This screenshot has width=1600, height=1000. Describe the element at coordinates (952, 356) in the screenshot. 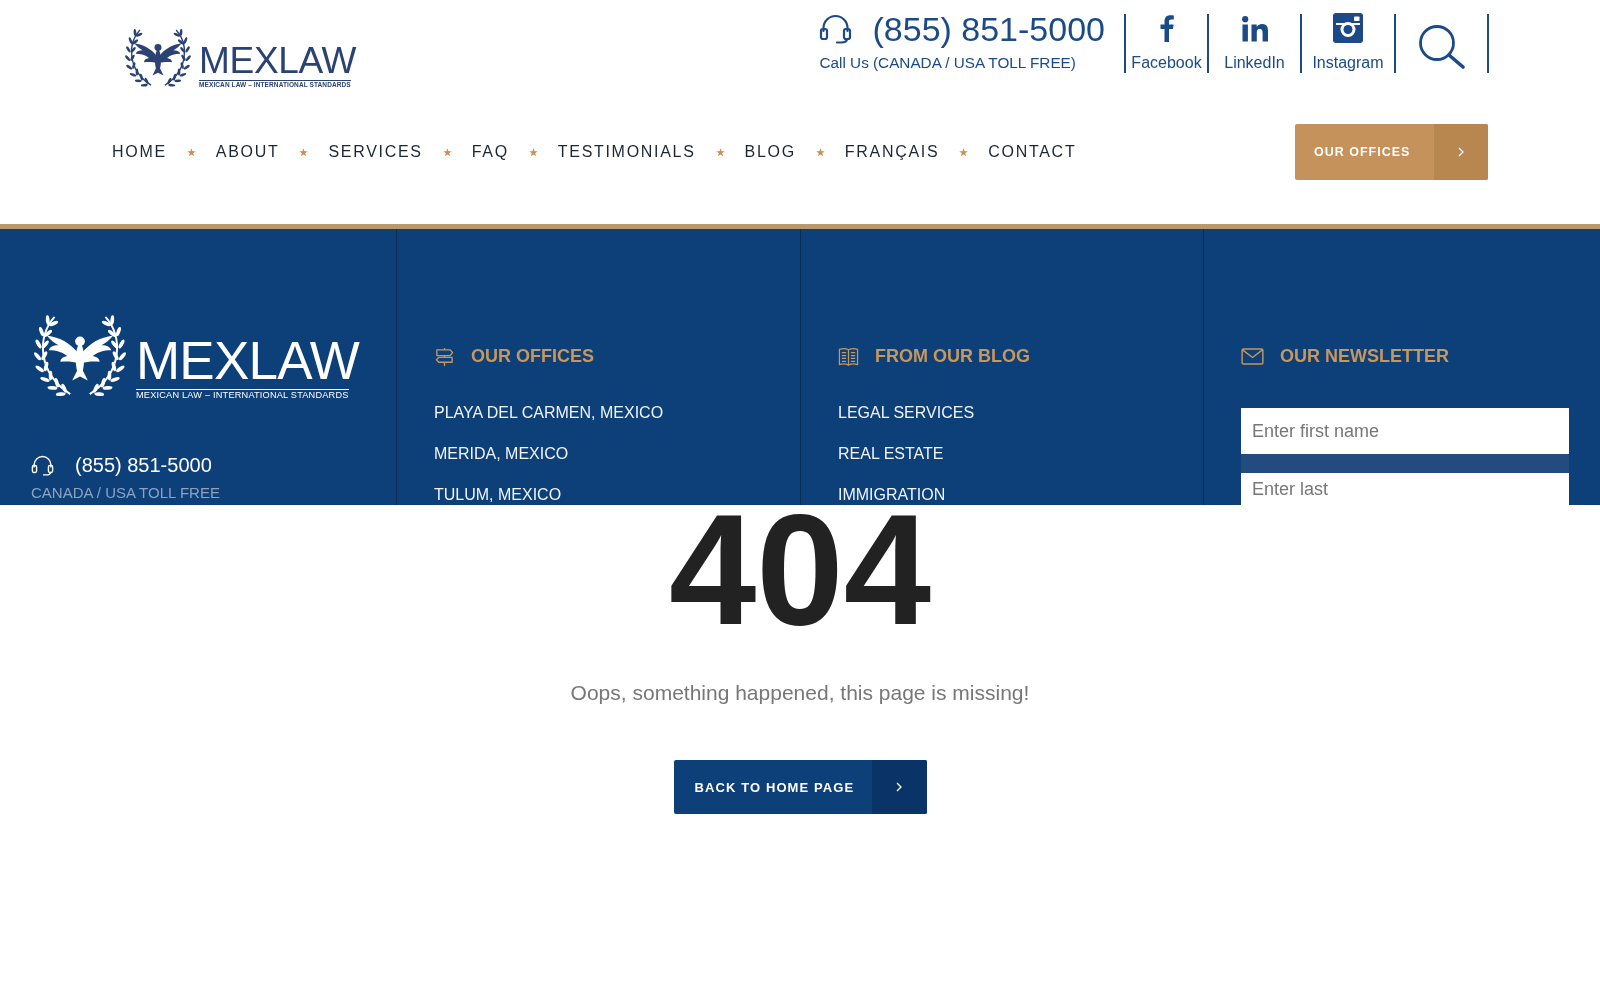

I see `column-heading: FROM OUR BLOG` at that location.